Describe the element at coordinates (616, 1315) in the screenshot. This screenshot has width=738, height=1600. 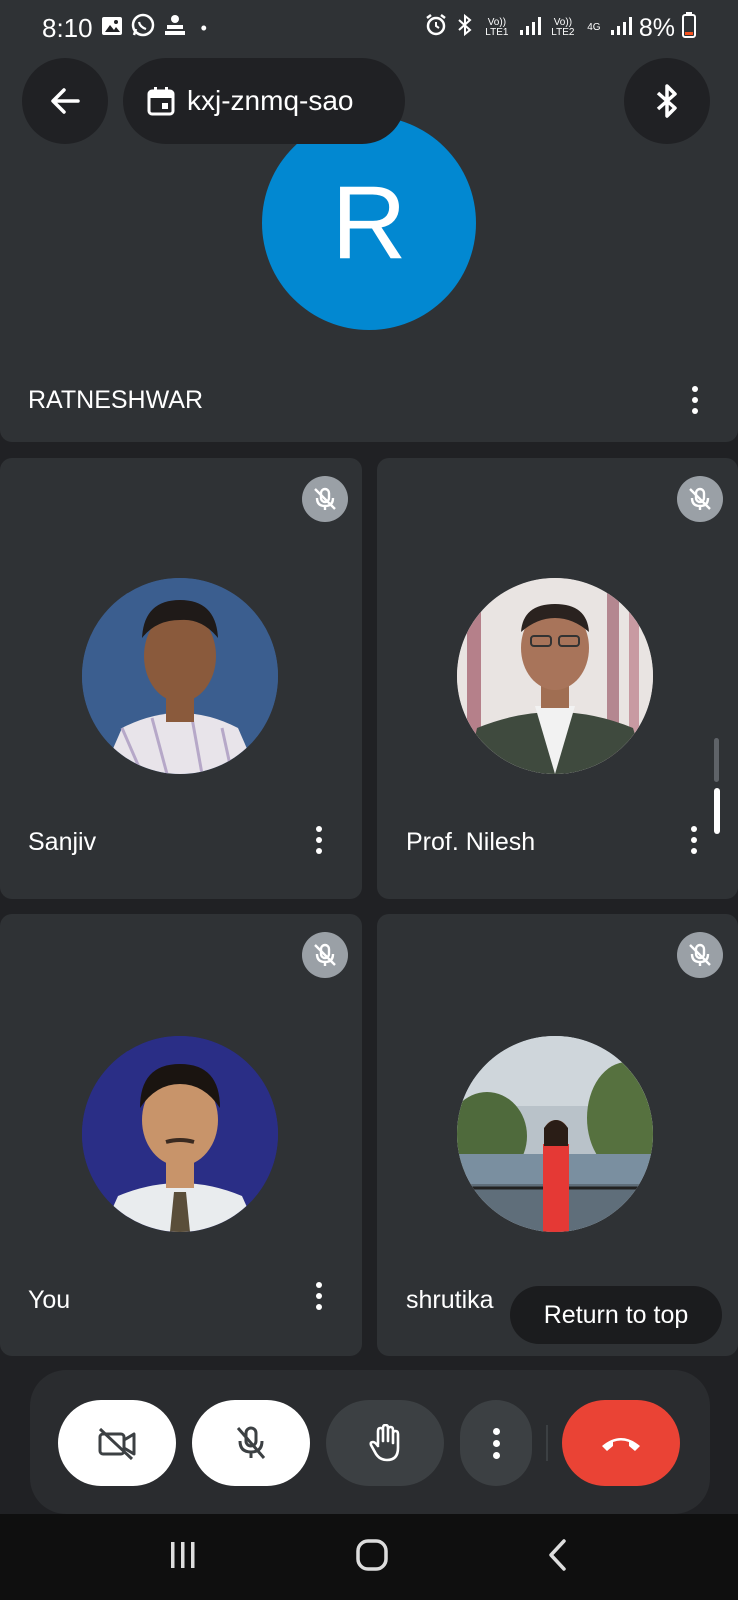
I see `return-to-top-button: Return to top` at that location.